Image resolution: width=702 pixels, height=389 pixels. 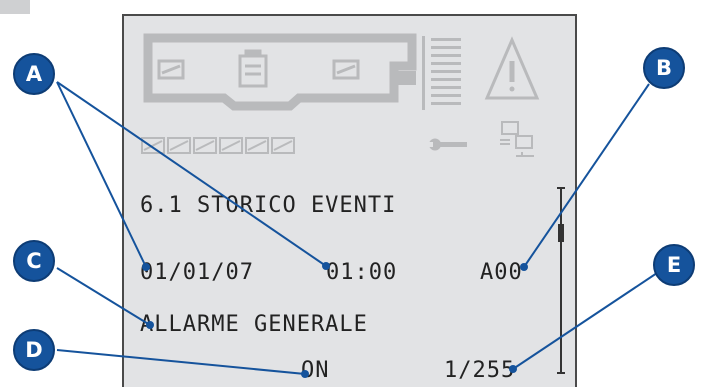 What do you see at coordinates (305, 374) in the screenshot?
I see `callout-dot-d` at bounding box center [305, 374].